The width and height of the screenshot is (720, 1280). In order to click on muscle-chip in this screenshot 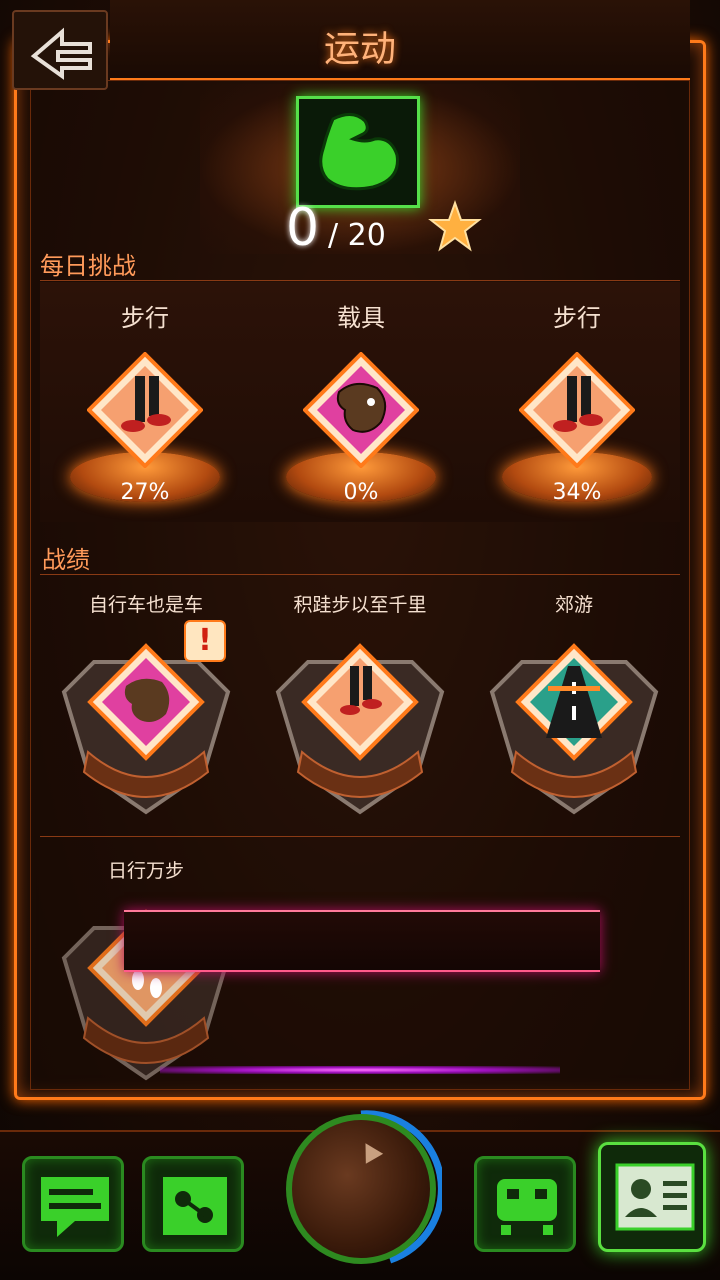, I will do `click(358, 152)`.